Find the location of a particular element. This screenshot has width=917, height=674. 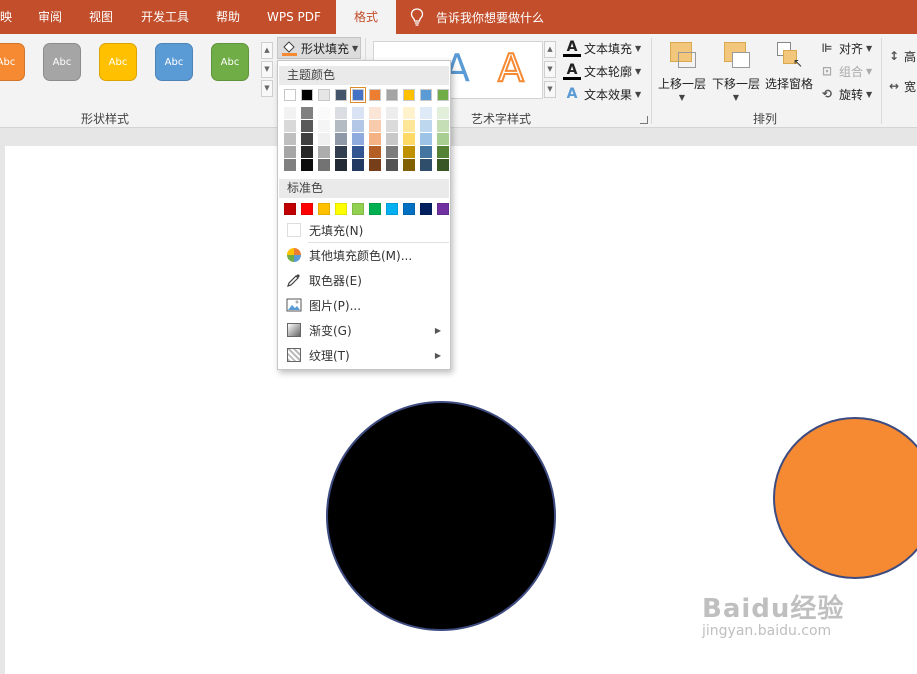

texture-item: 纹理(T) ▶ is located at coordinates (364, 355).